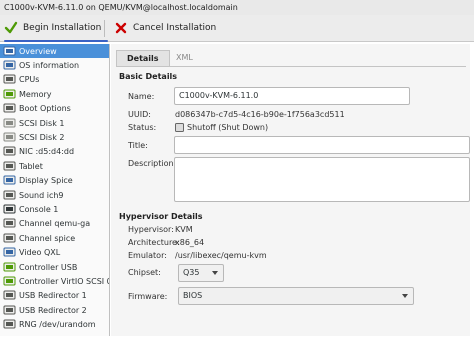 The width and height of the screenshot is (474, 337). Describe the element at coordinates (46, 181) in the screenshot. I see `sidebar-item-label: Display Spice` at that location.